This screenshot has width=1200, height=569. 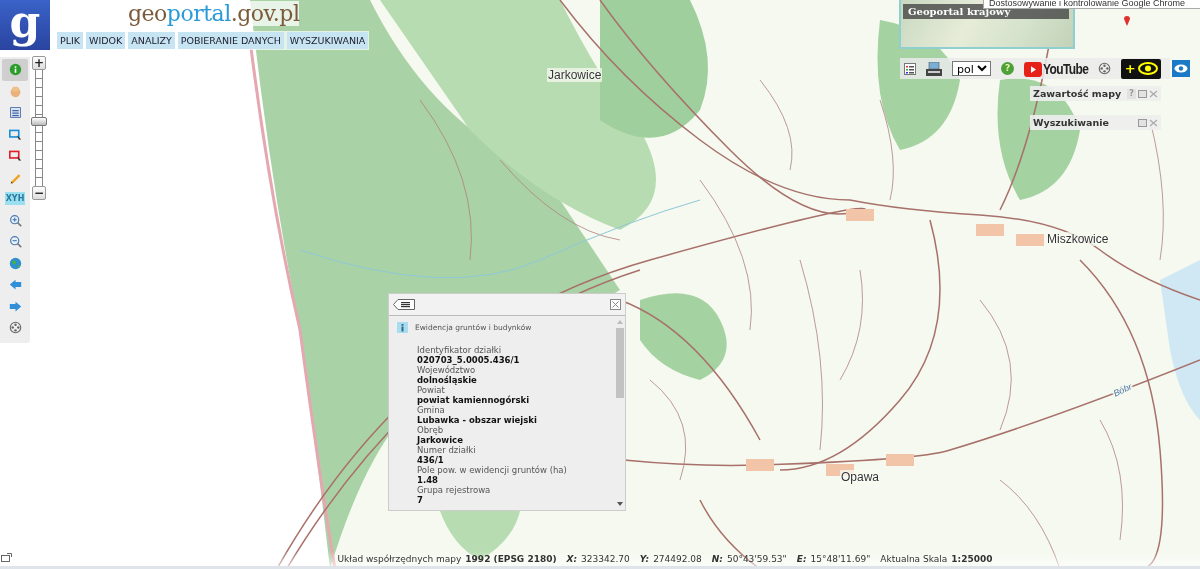 I want to click on field-value: 7, so click(x=420, y=500).